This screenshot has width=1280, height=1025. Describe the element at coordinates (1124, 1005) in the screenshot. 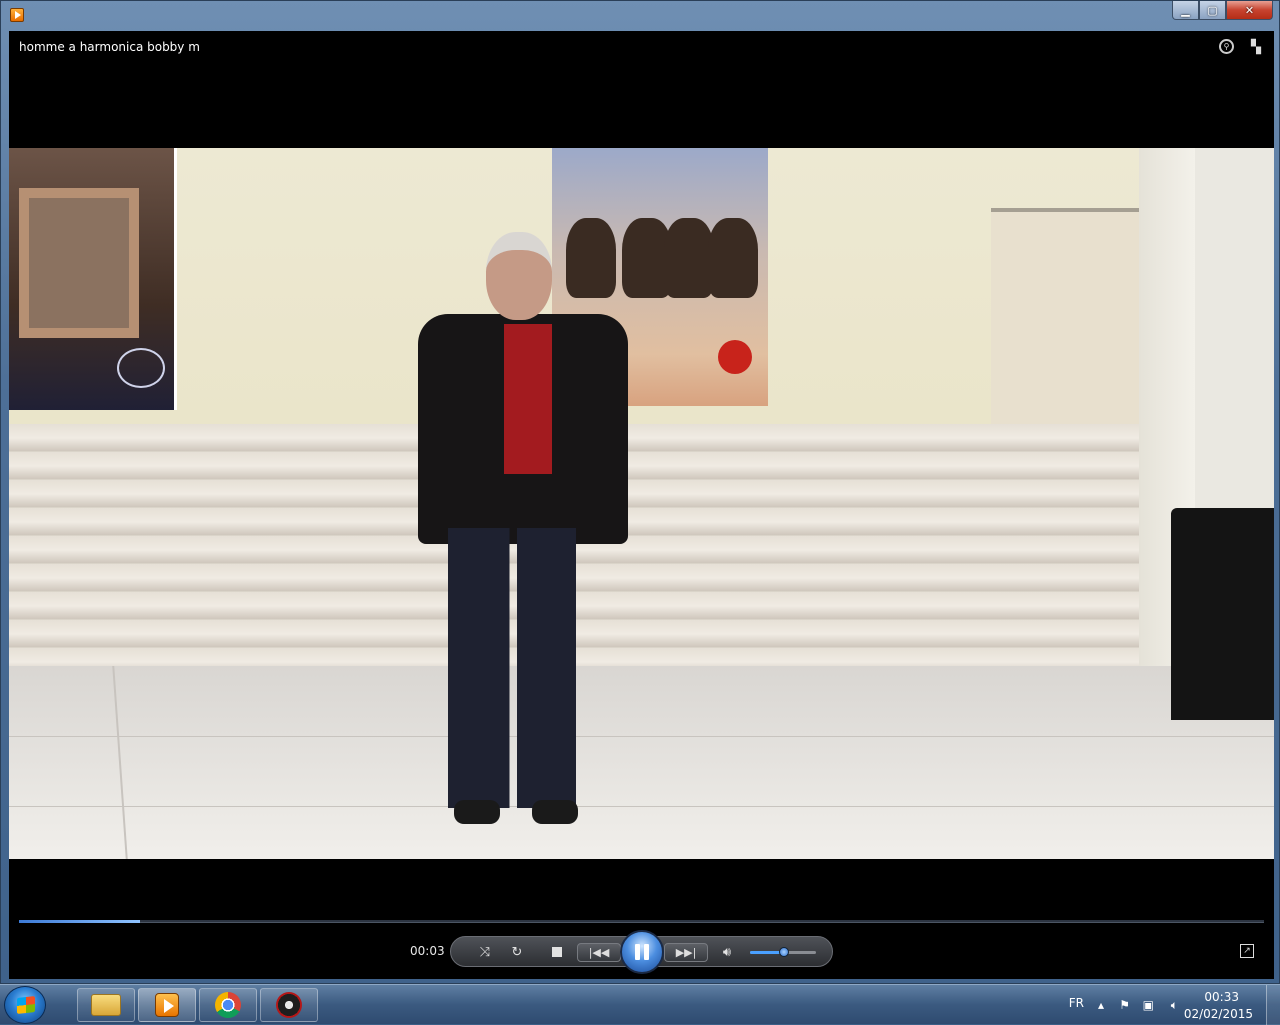

I see `action-center-flag-icon: ⚑` at that location.